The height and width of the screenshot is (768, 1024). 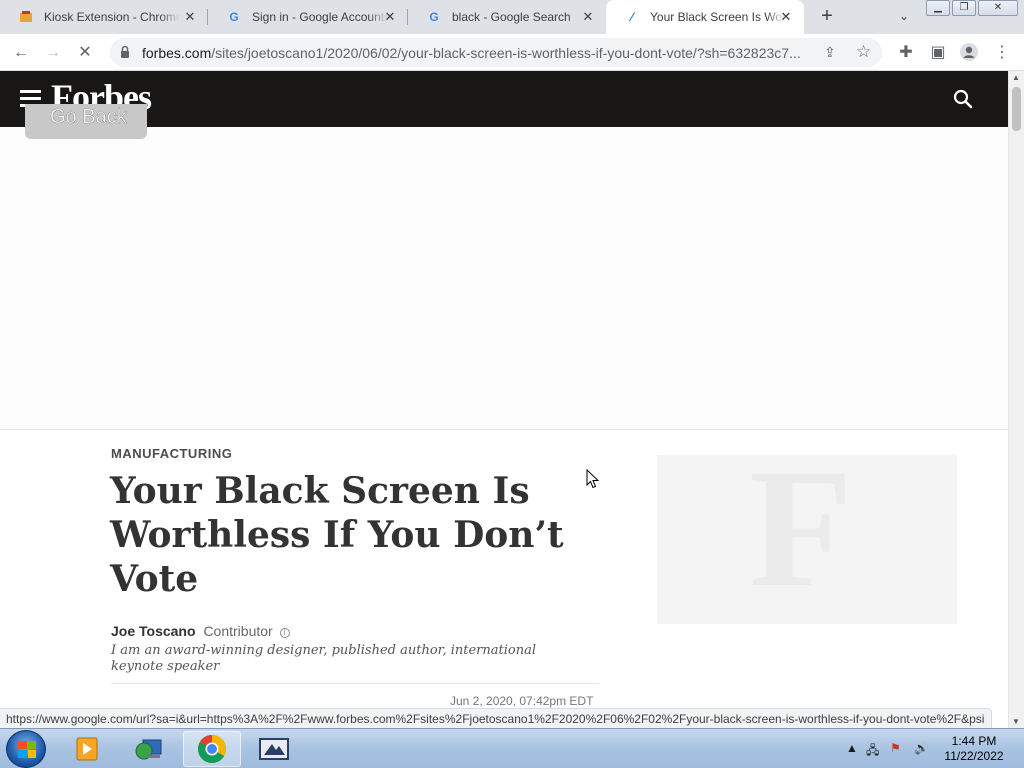 I want to click on tab-forbes-article: ⁄ Your Black Screen Is Worthless ✕, so click(x=705, y=17).